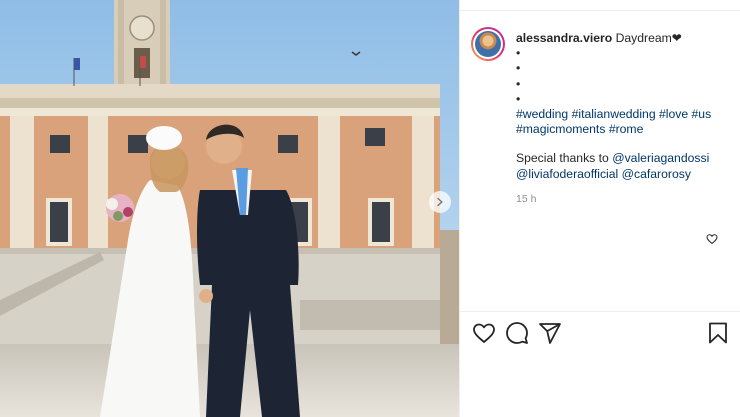  I want to click on username-link: alessandra.viero, so click(564, 38).